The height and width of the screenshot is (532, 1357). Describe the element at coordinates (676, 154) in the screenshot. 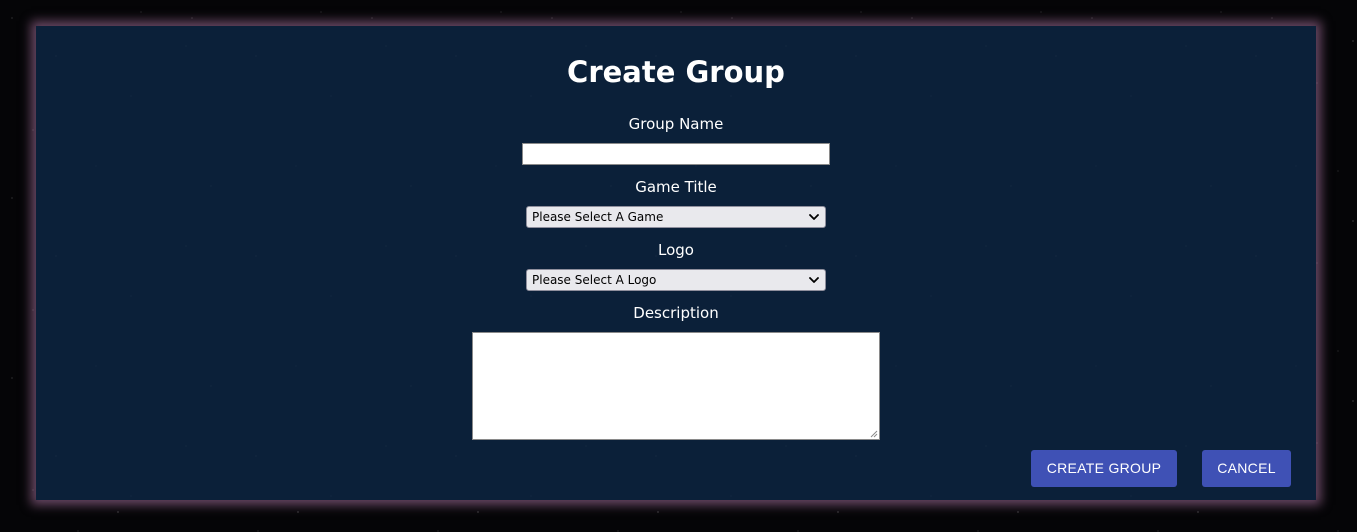

I see `group-name-input` at that location.